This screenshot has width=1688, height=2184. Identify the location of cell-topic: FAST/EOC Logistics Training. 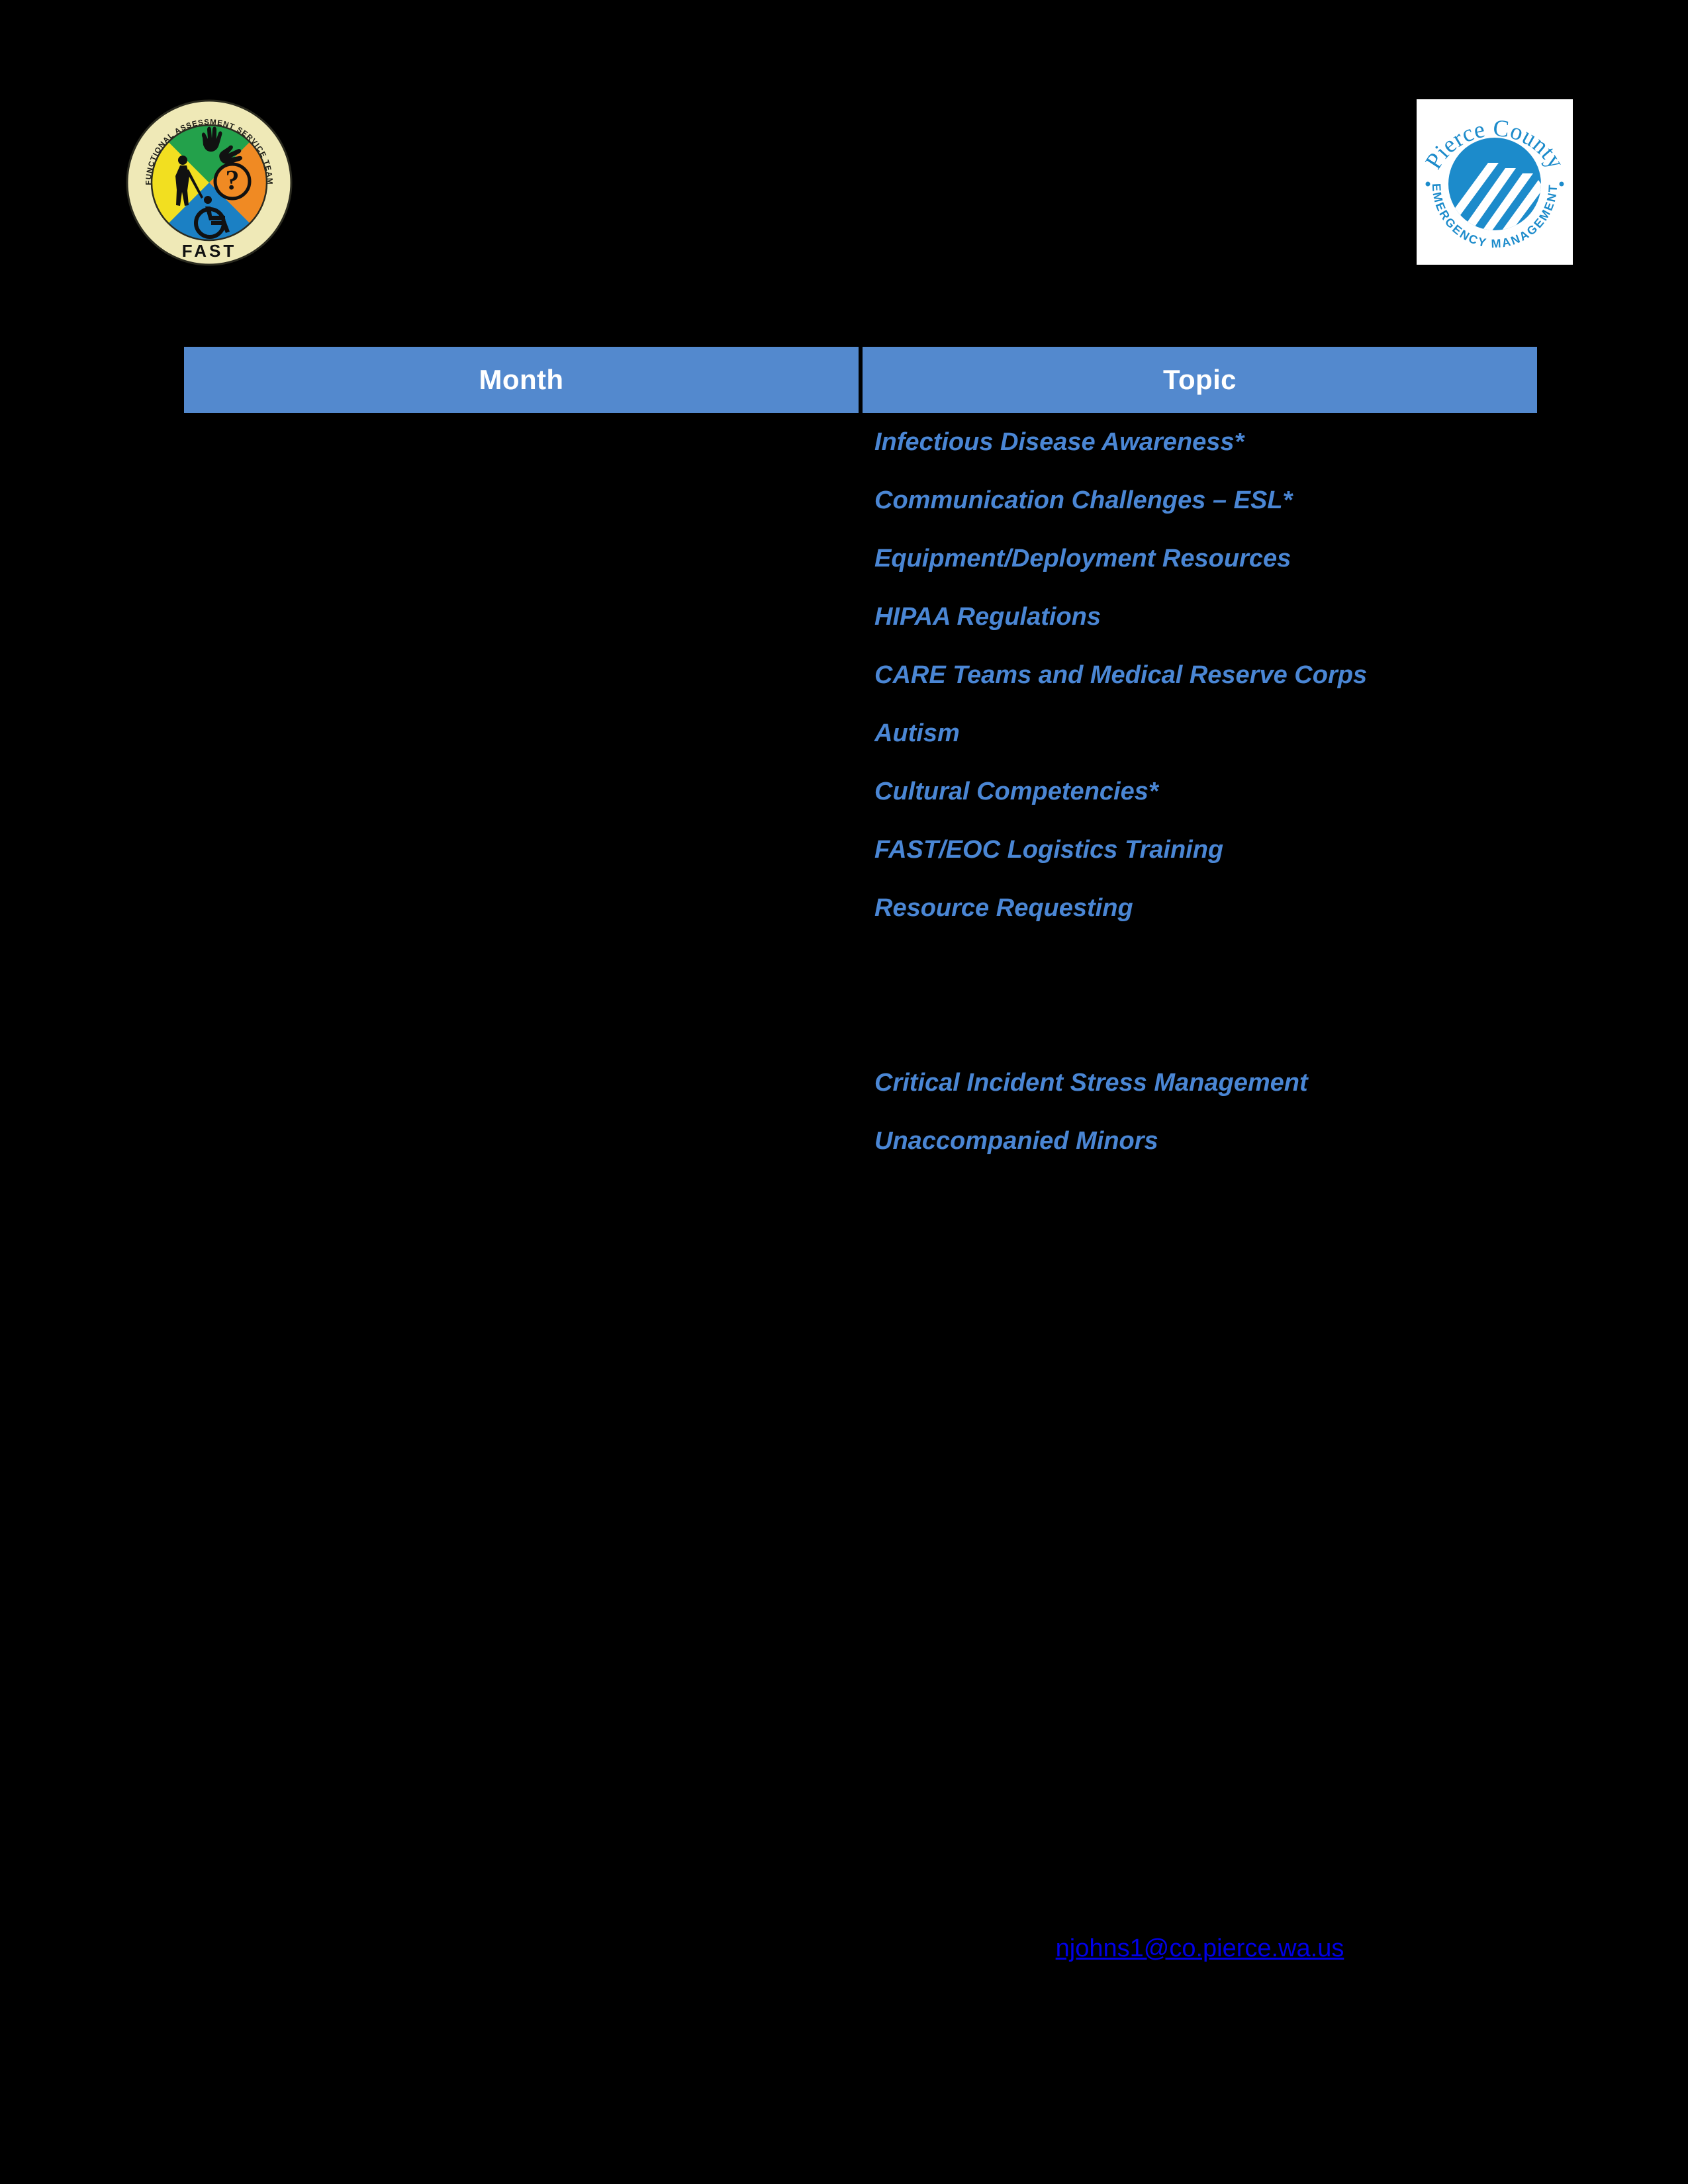
(1200, 850).